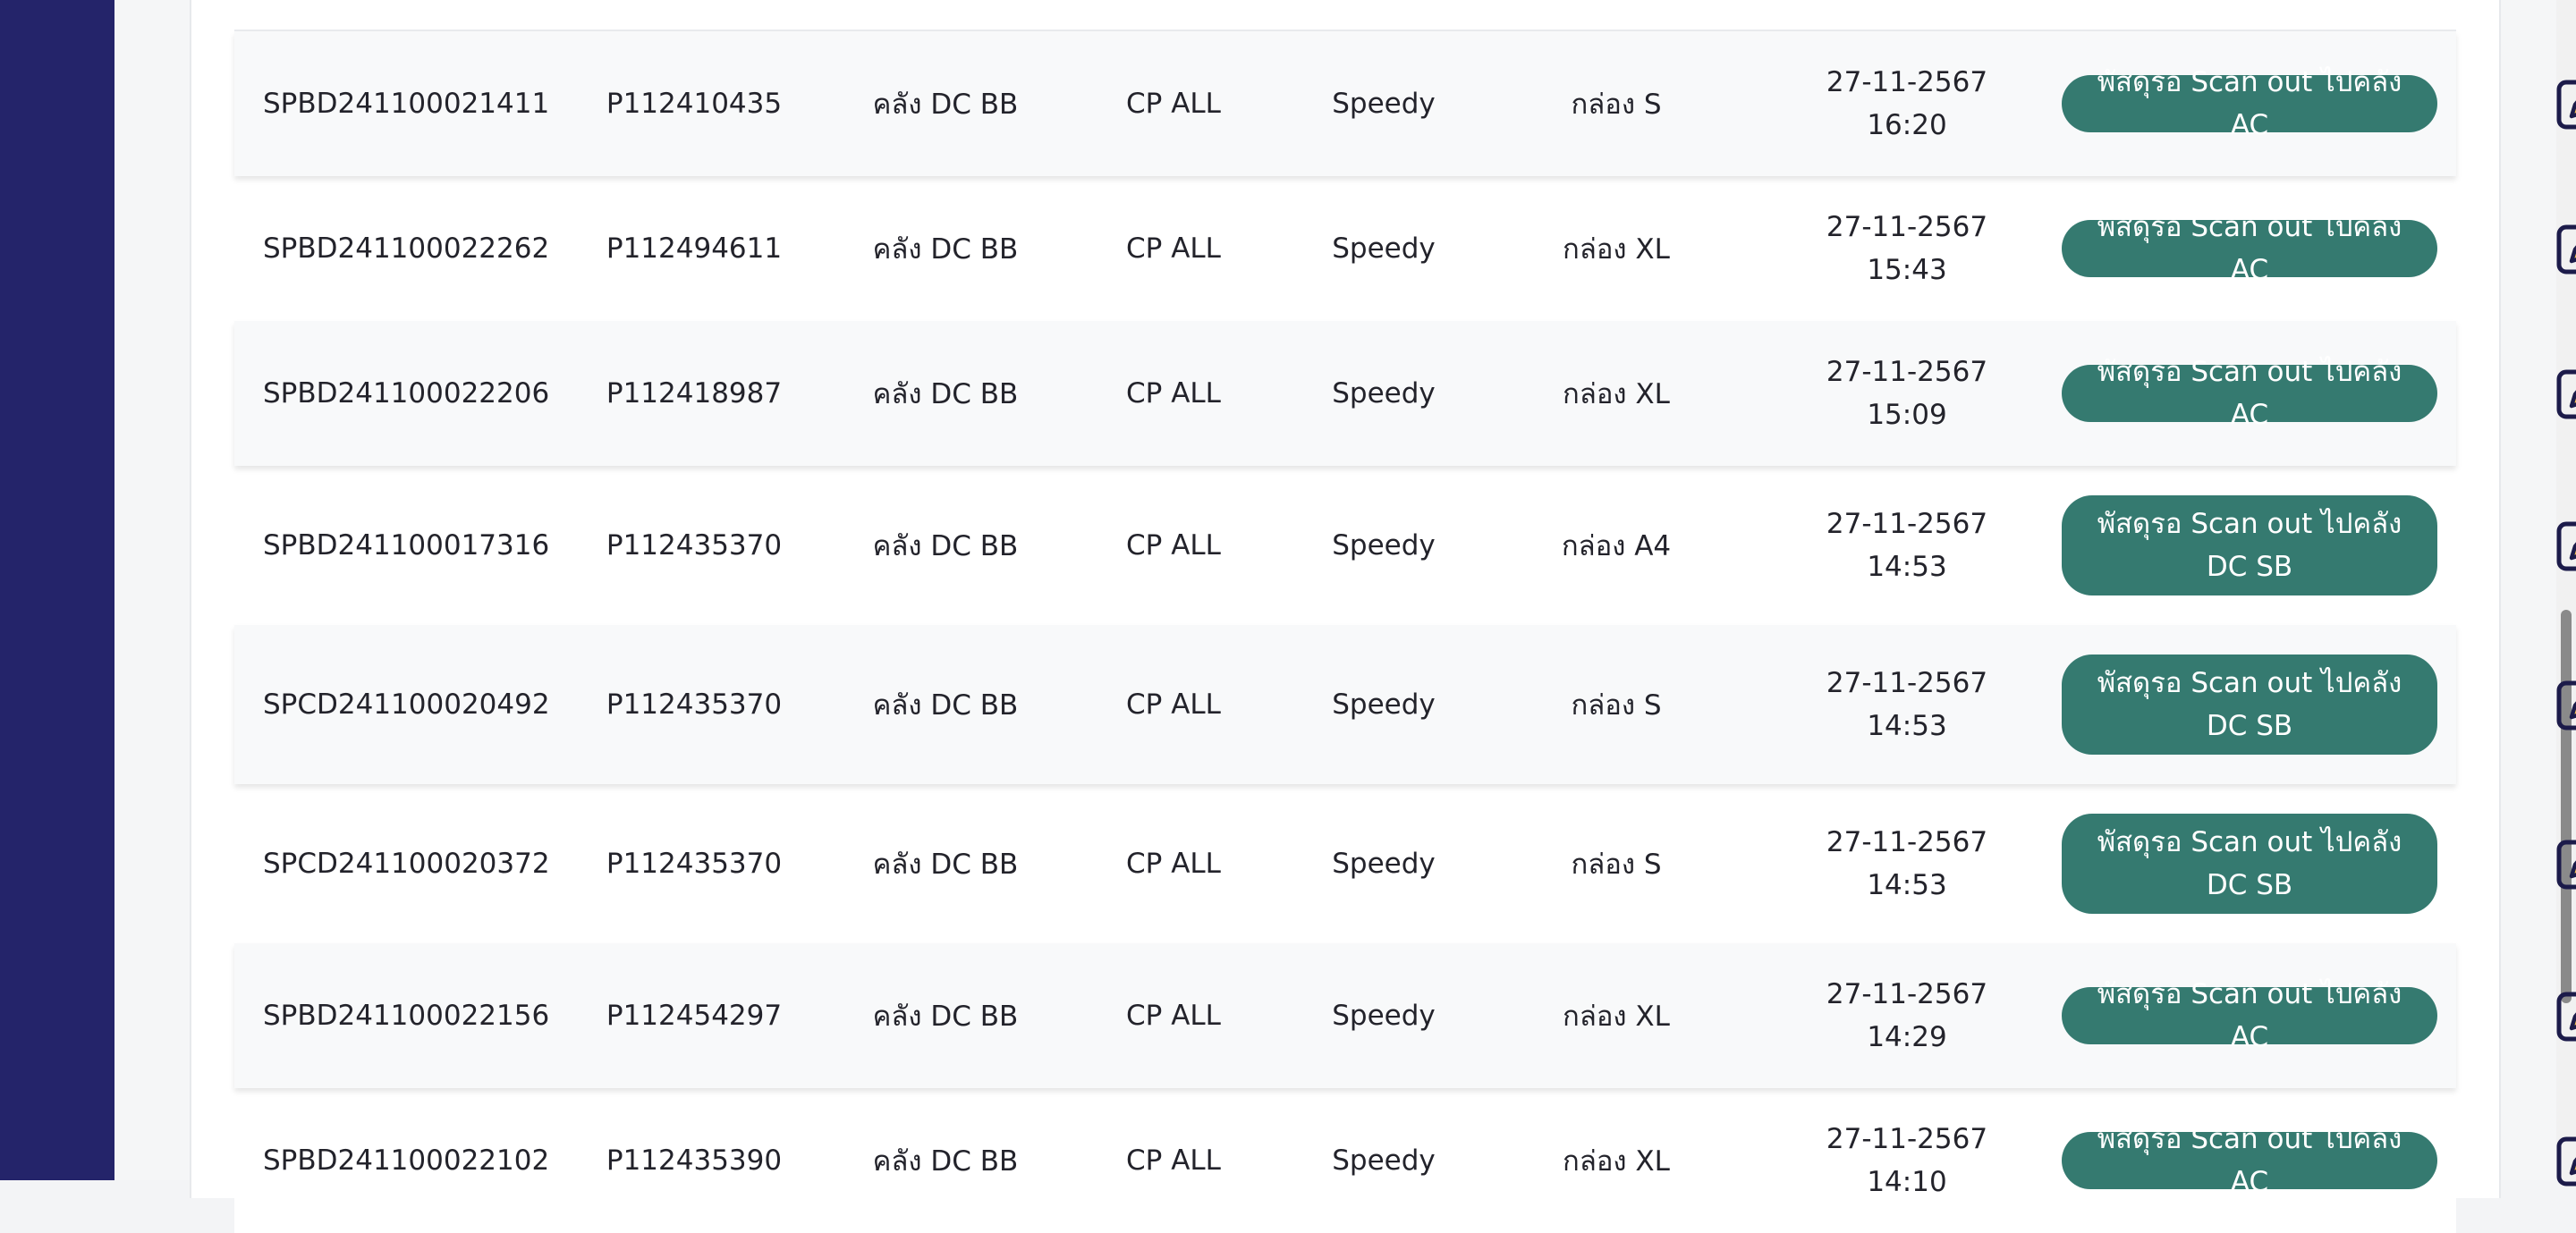 The width and height of the screenshot is (2576, 1233). What do you see at coordinates (406, 1016) in the screenshot?
I see `parcel-code: SPBD241100022156` at bounding box center [406, 1016].